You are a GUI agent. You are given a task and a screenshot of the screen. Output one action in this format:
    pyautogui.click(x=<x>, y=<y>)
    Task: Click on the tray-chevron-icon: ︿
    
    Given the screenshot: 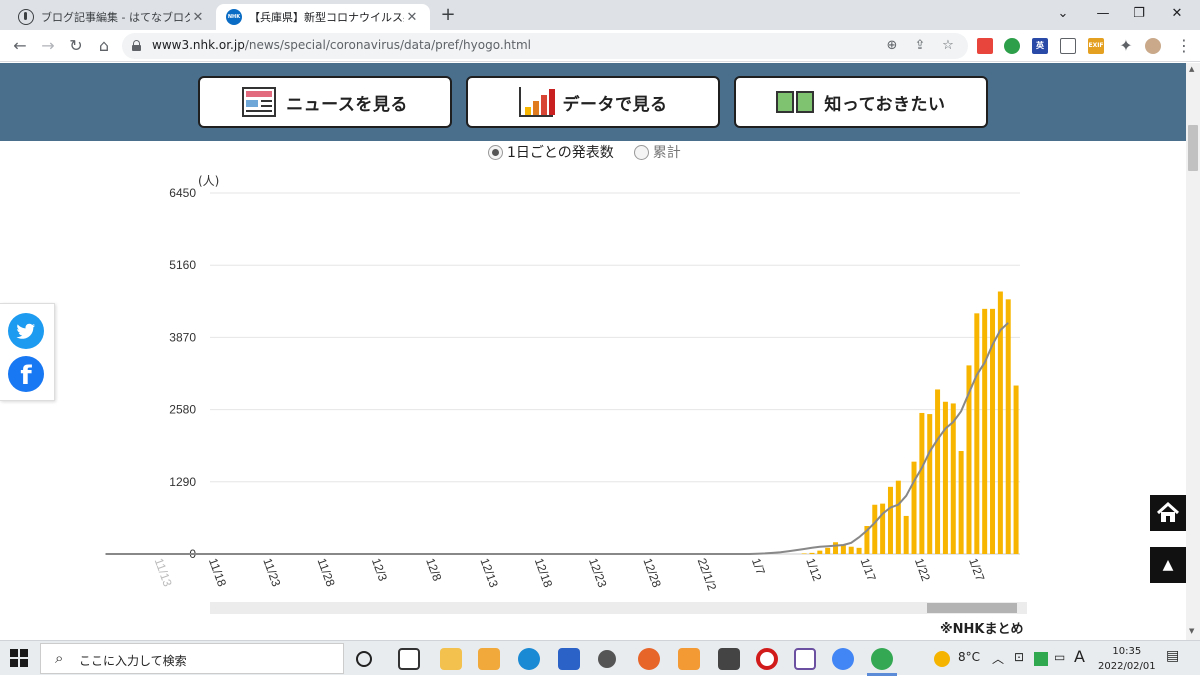 What is the action you would take?
    pyautogui.click(x=998, y=658)
    